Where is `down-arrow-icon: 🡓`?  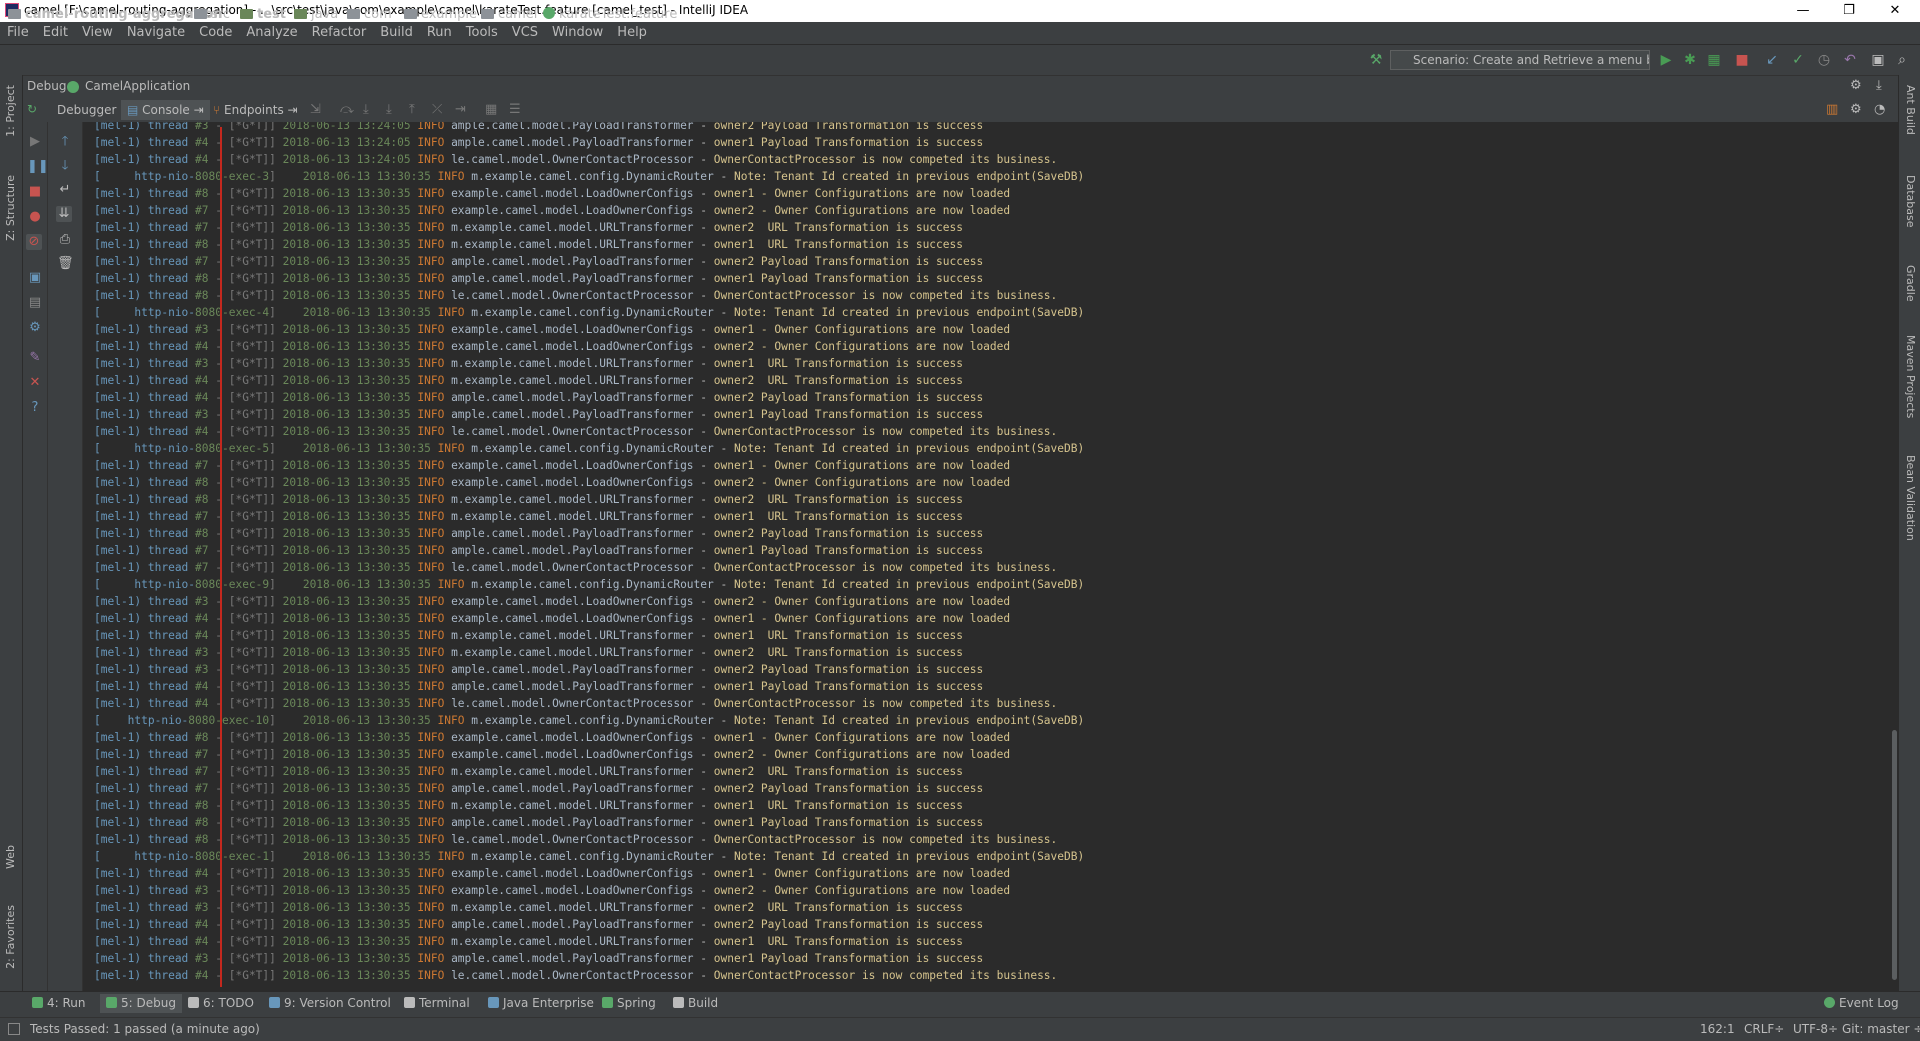 down-arrow-icon: 🡓 is located at coordinates (65, 166).